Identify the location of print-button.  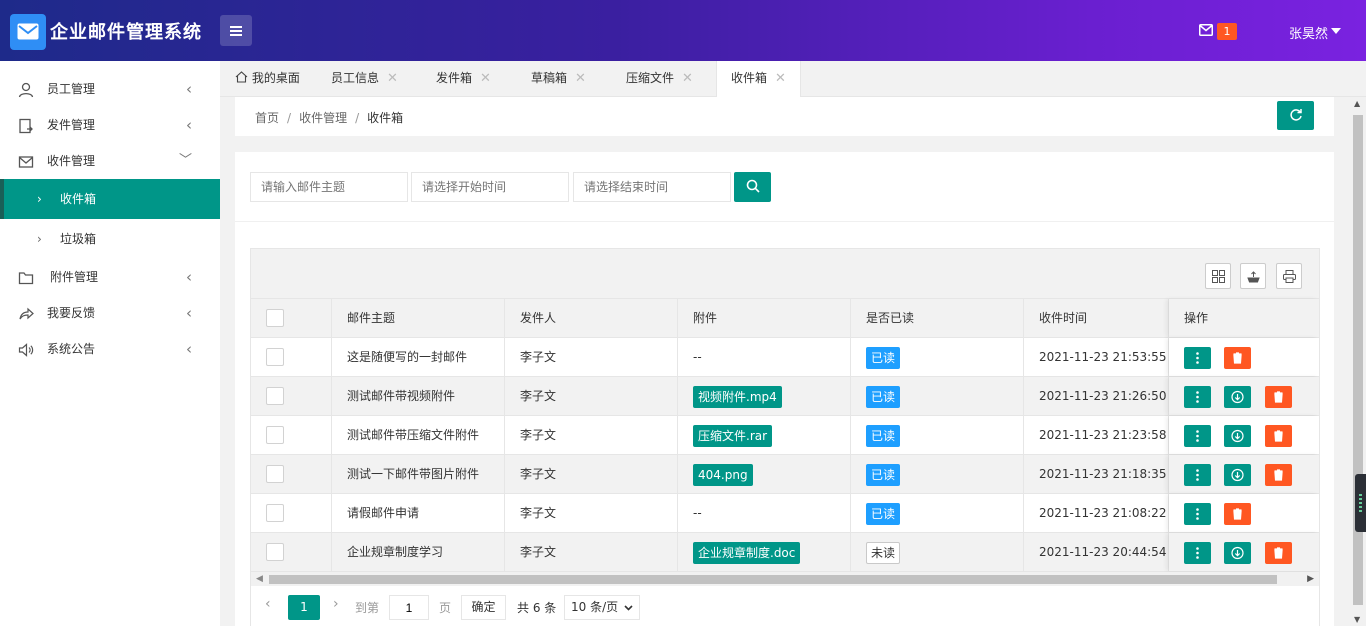
(1289, 276).